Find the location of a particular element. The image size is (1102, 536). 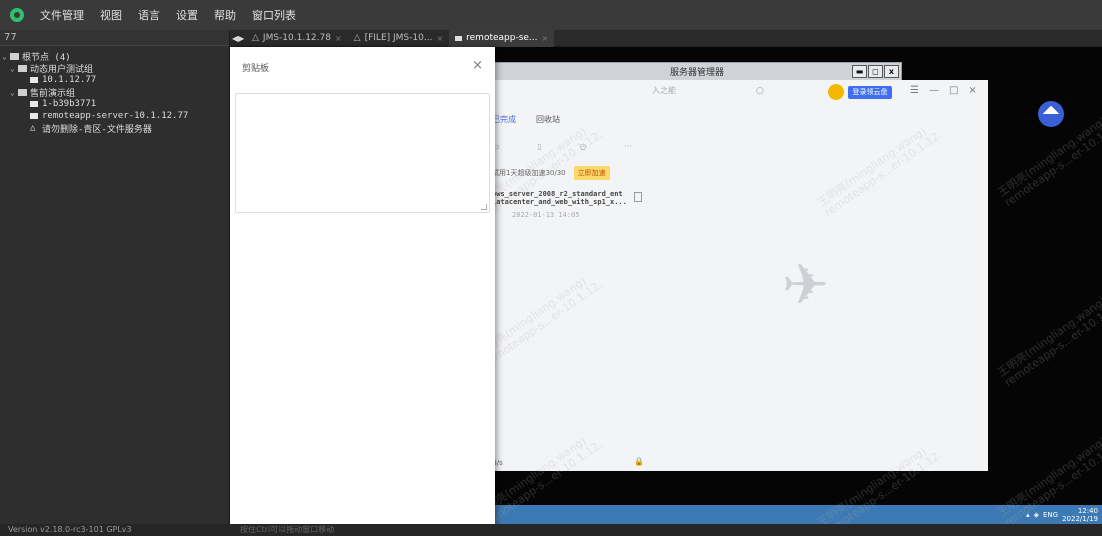

menu-language: 语言 is located at coordinates (149, 15).